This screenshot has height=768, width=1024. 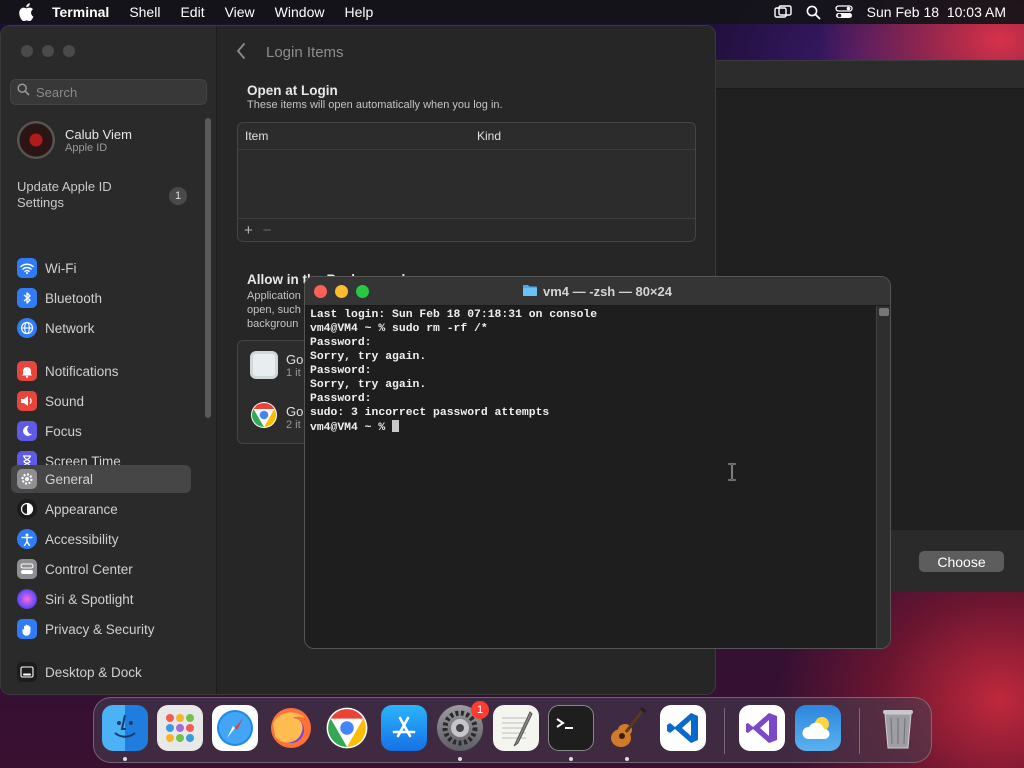 What do you see at coordinates (466, 136) in the screenshot?
I see `table-header: Item Kind` at bounding box center [466, 136].